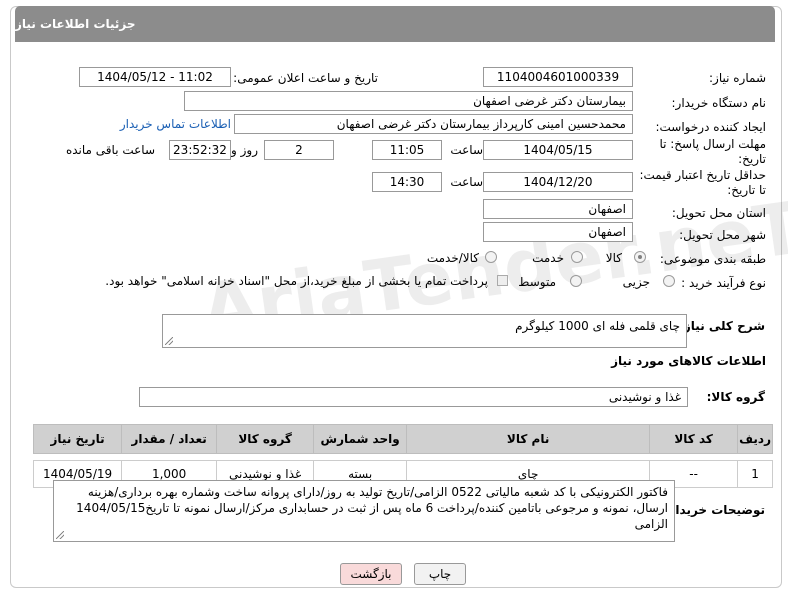 This screenshot has height=598, width=788. What do you see at coordinates (755, 474) in the screenshot?
I see `cell-row-number: 1` at bounding box center [755, 474].